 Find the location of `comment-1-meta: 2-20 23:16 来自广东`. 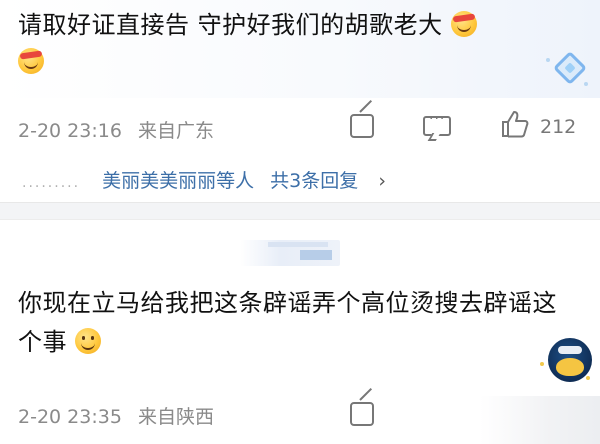

comment-1-meta: 2-20 23:16 来自广东 is located at coordinates (116, 129).